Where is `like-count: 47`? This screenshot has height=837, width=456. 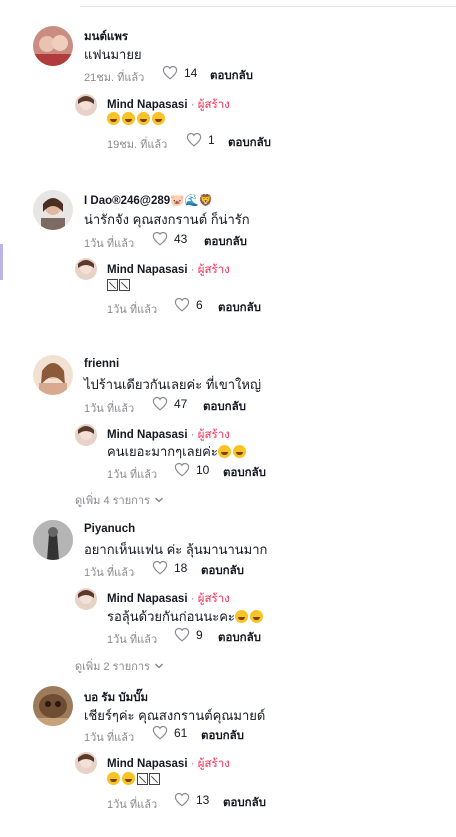 like-count: 47 is located at coordinates (181, 403).